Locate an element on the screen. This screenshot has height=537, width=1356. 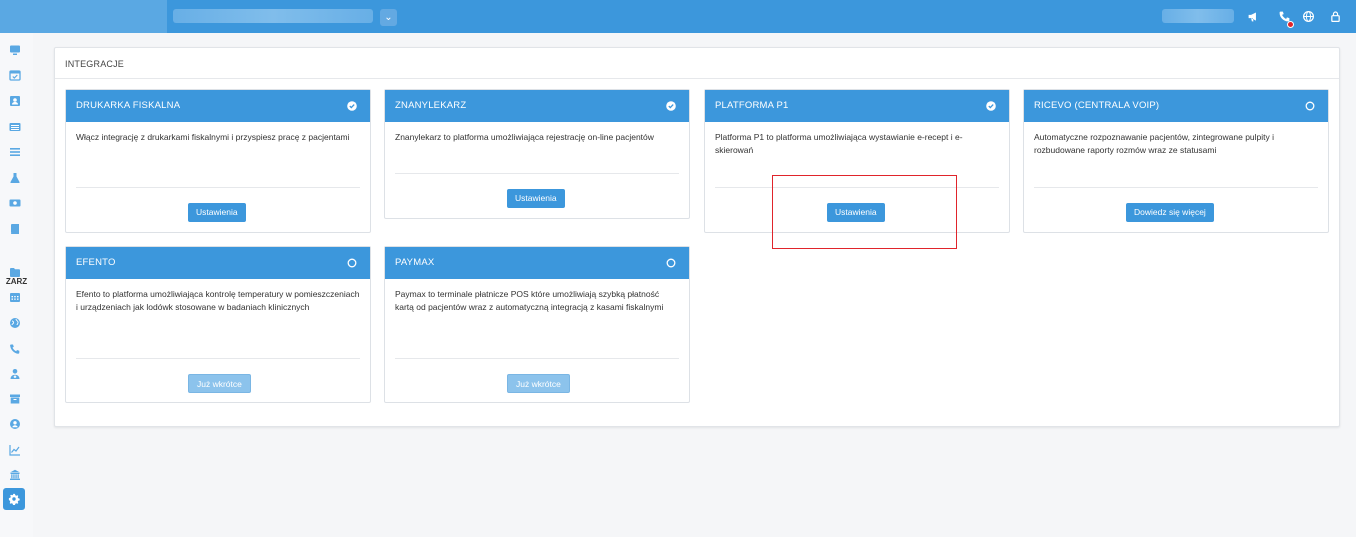
bank-icon is located at coordinates (15, 475).